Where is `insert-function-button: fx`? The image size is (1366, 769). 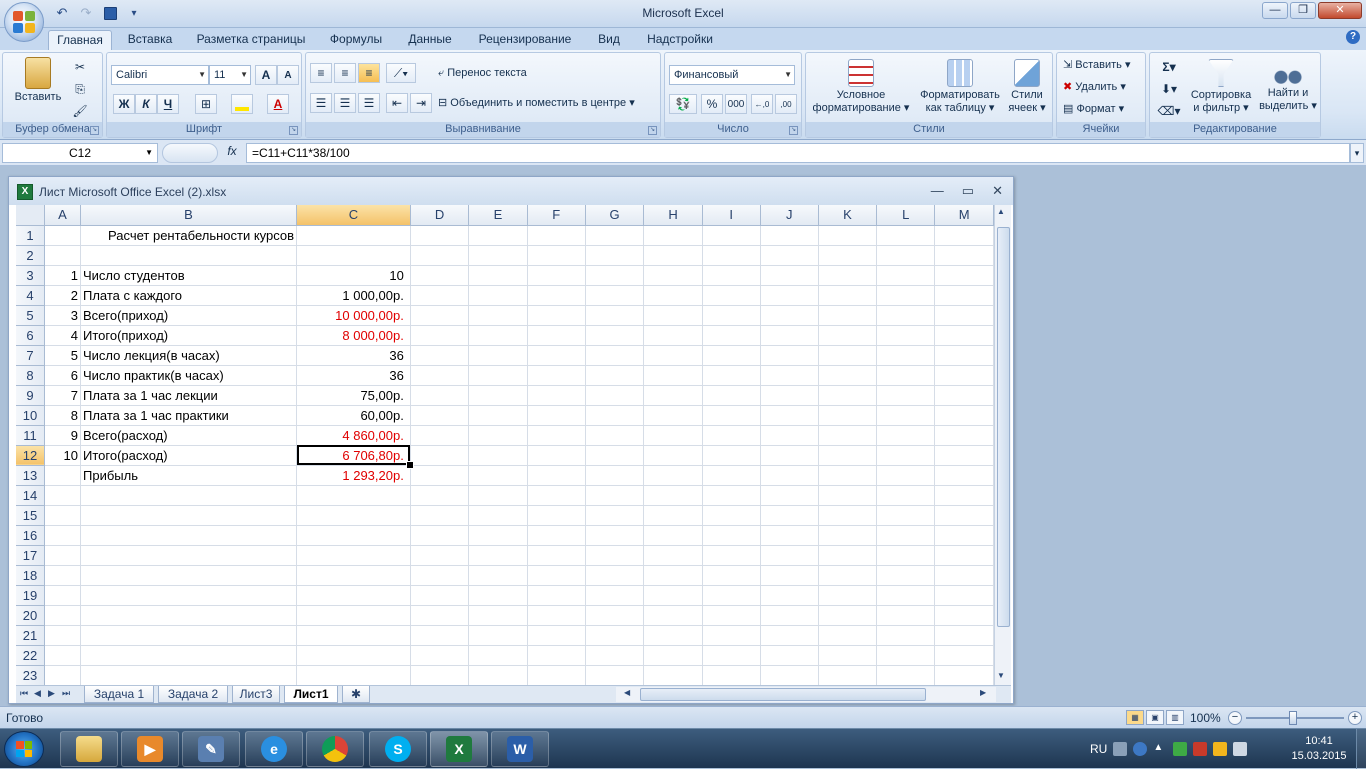
insert-function-button: fx is located at coordinates (232, 153).